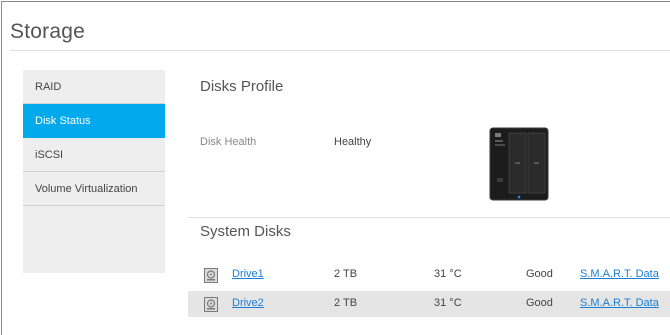 This screenshot has height=335, width=670. Describe the element at coordinates (48, 86) in the screenshot. I see `sidebar-item-label: RAID` at that location.